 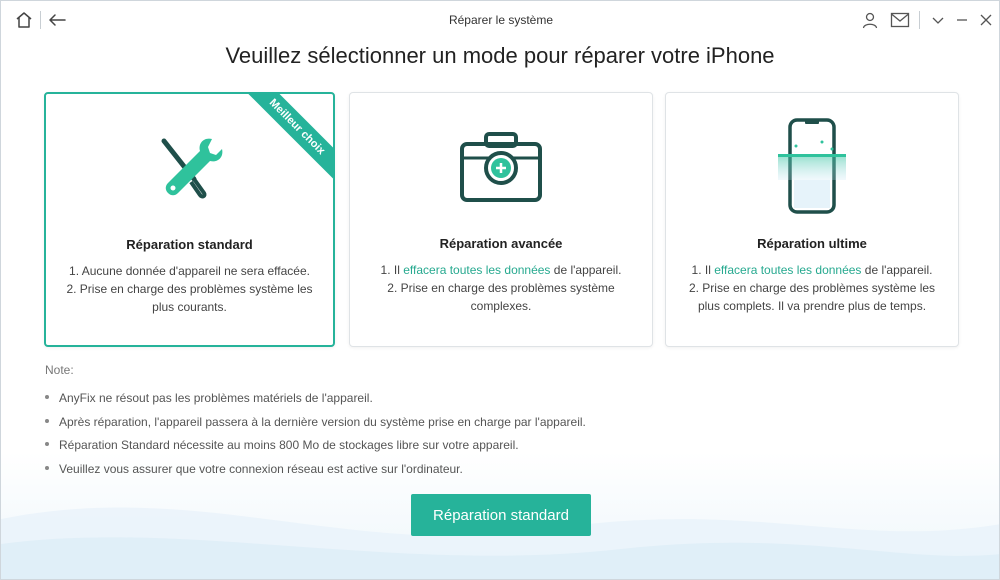 I want to click on close-icon, so click(x=986, y=20).